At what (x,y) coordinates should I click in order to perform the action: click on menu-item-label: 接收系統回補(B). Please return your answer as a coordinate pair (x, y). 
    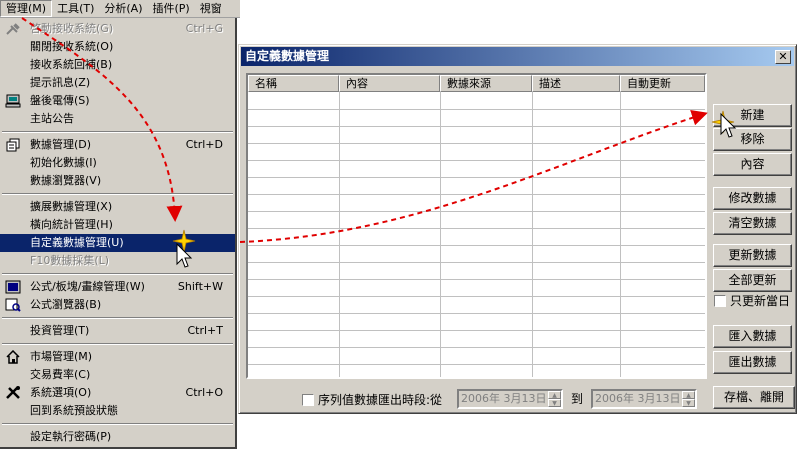
    Looking at the image, I should click on (71, 64).